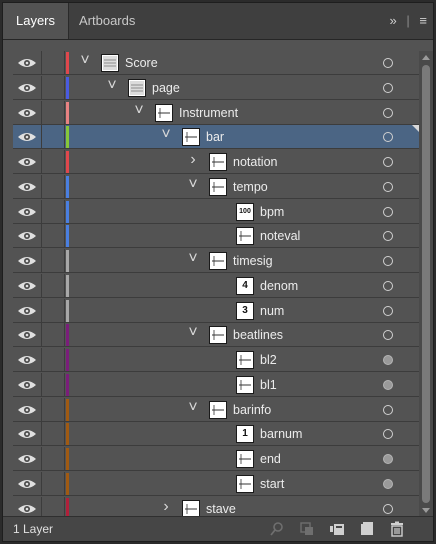  What do you see at coordinates (107, 21) in the screenshot?
I see `tab-artboards: Artboards` at bounding box center [107, 21].